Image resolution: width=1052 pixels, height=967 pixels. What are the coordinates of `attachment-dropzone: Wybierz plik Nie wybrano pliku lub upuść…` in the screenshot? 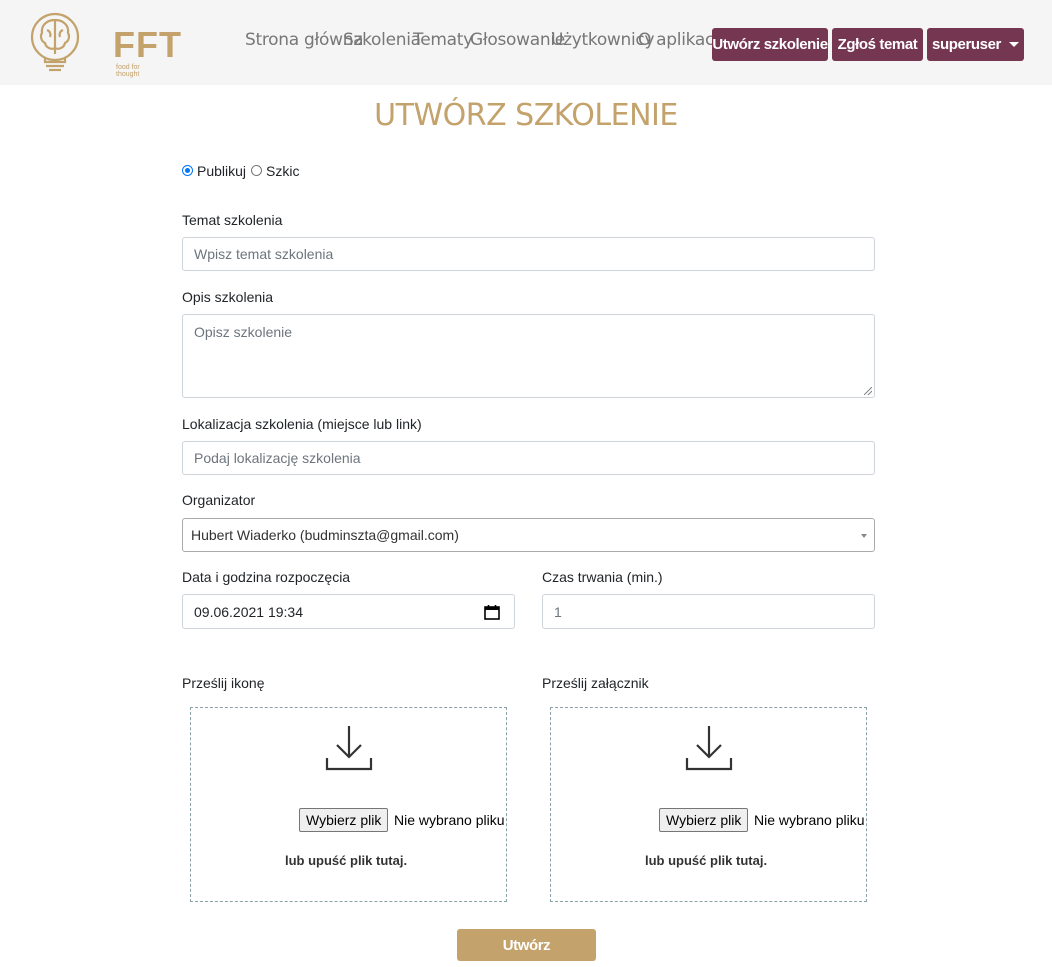 It's located at (708, 804).